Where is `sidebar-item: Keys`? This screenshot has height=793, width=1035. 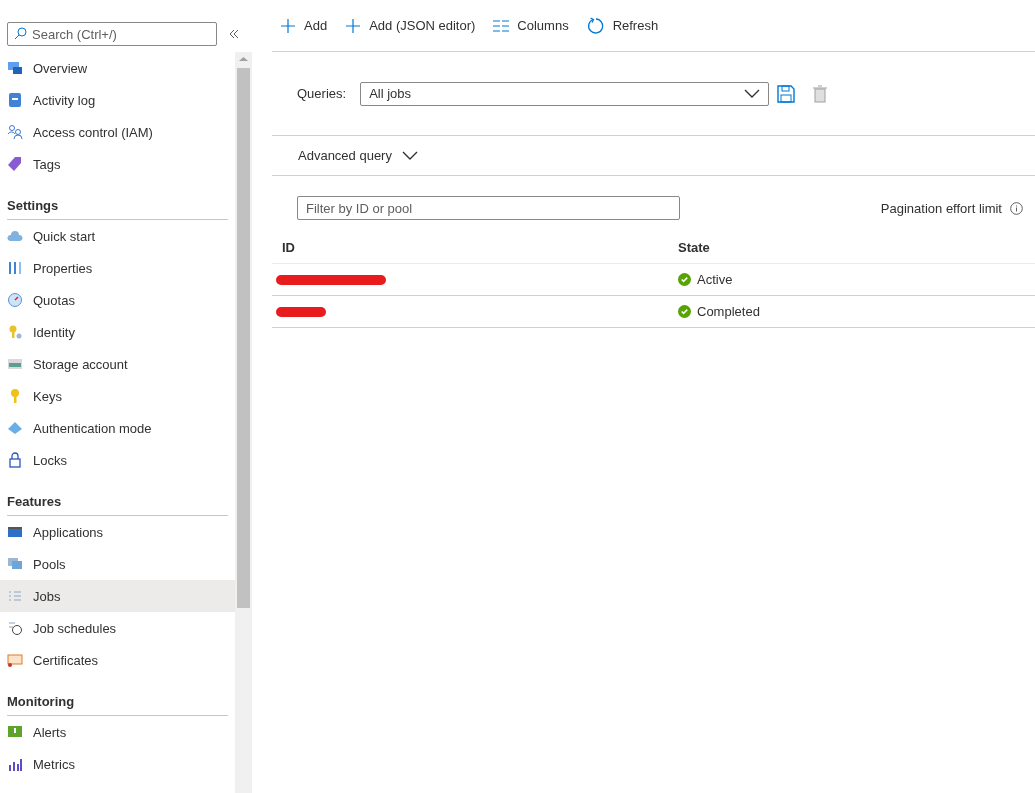
sidebar-item: Keys is located at coordinates (117, 396).